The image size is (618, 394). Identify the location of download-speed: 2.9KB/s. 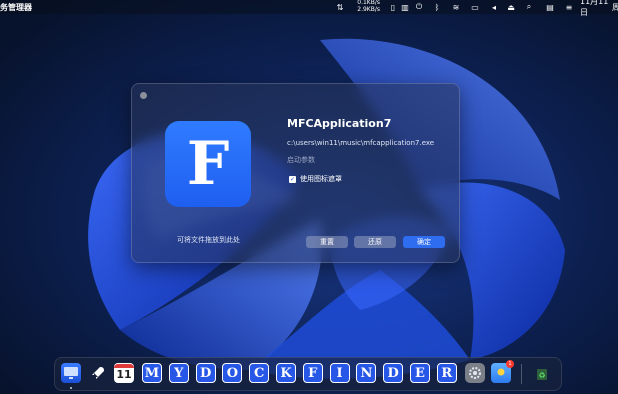
(368, 9).